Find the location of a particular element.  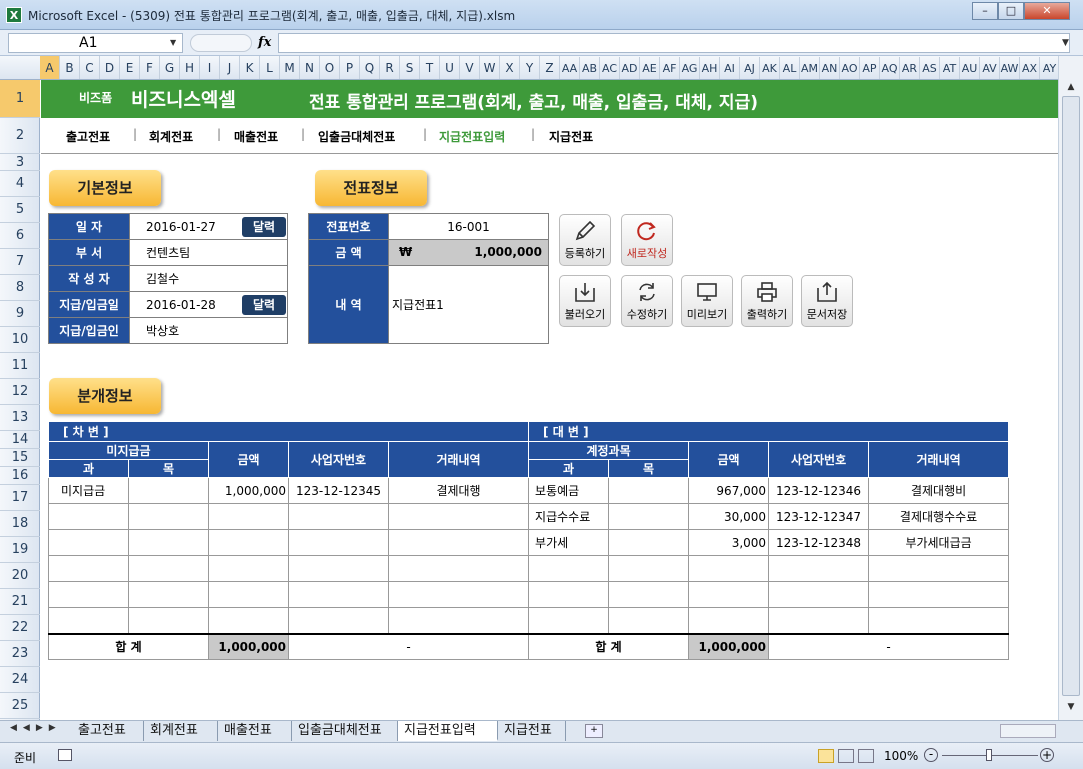

column-header-cell: J is located at coordinates (230, 67).